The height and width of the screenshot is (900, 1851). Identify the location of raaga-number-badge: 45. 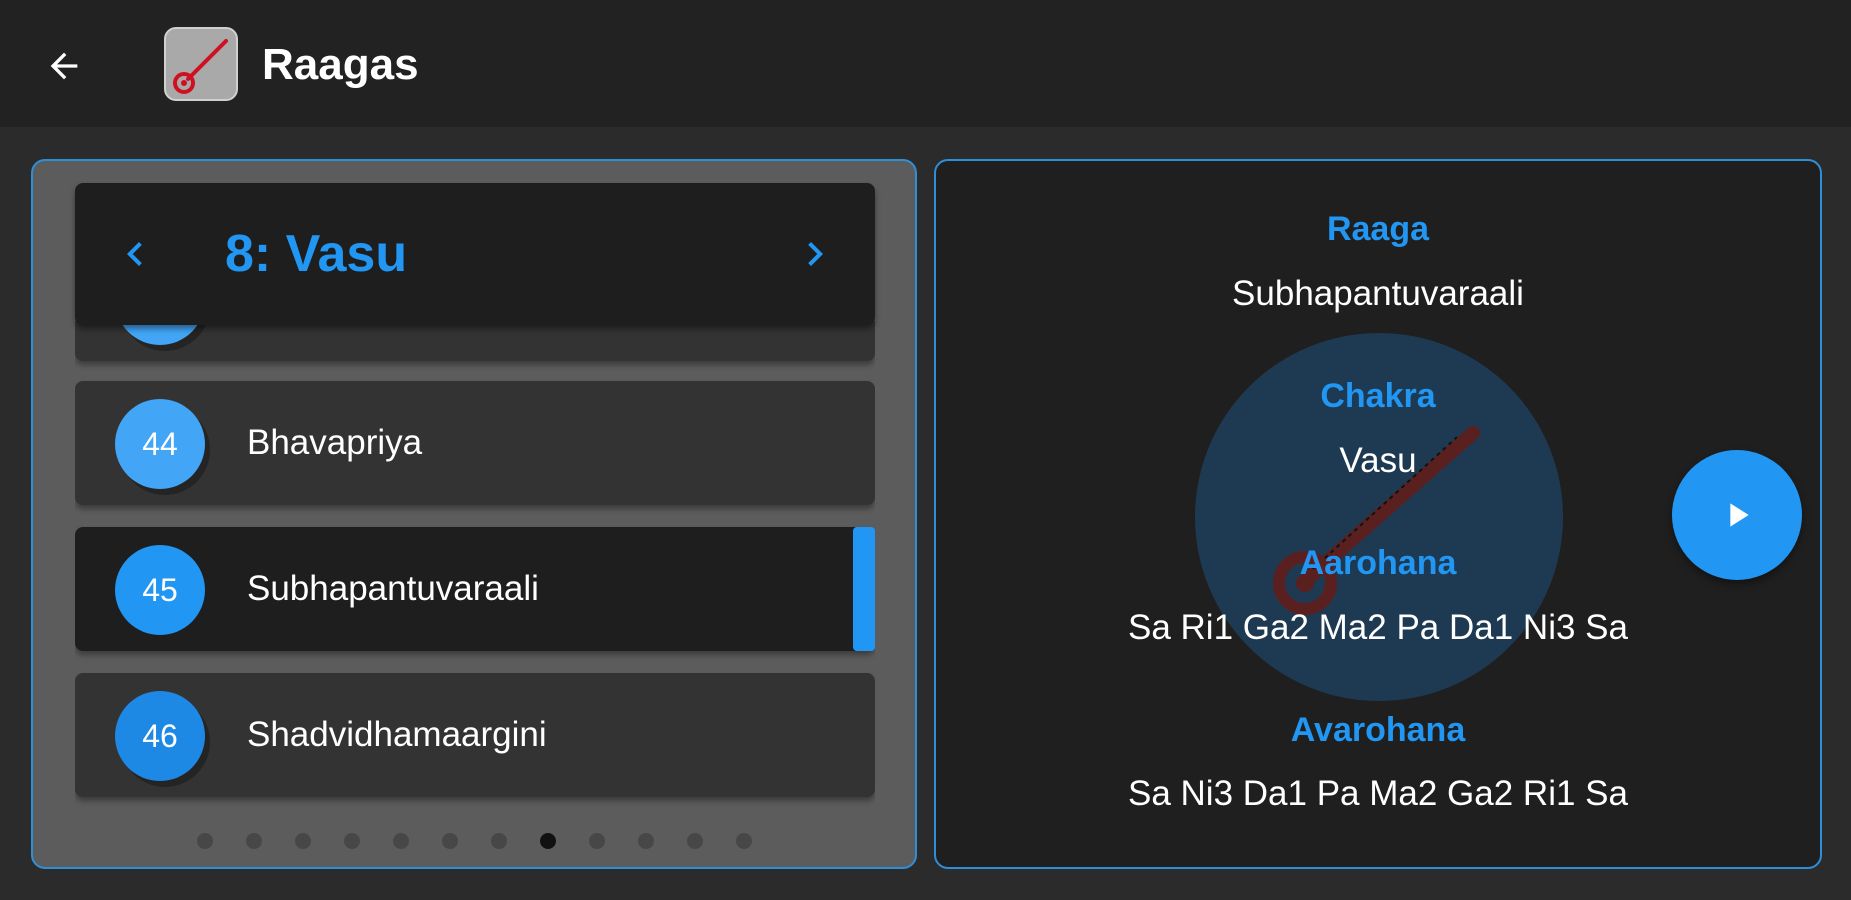
(160, 590).